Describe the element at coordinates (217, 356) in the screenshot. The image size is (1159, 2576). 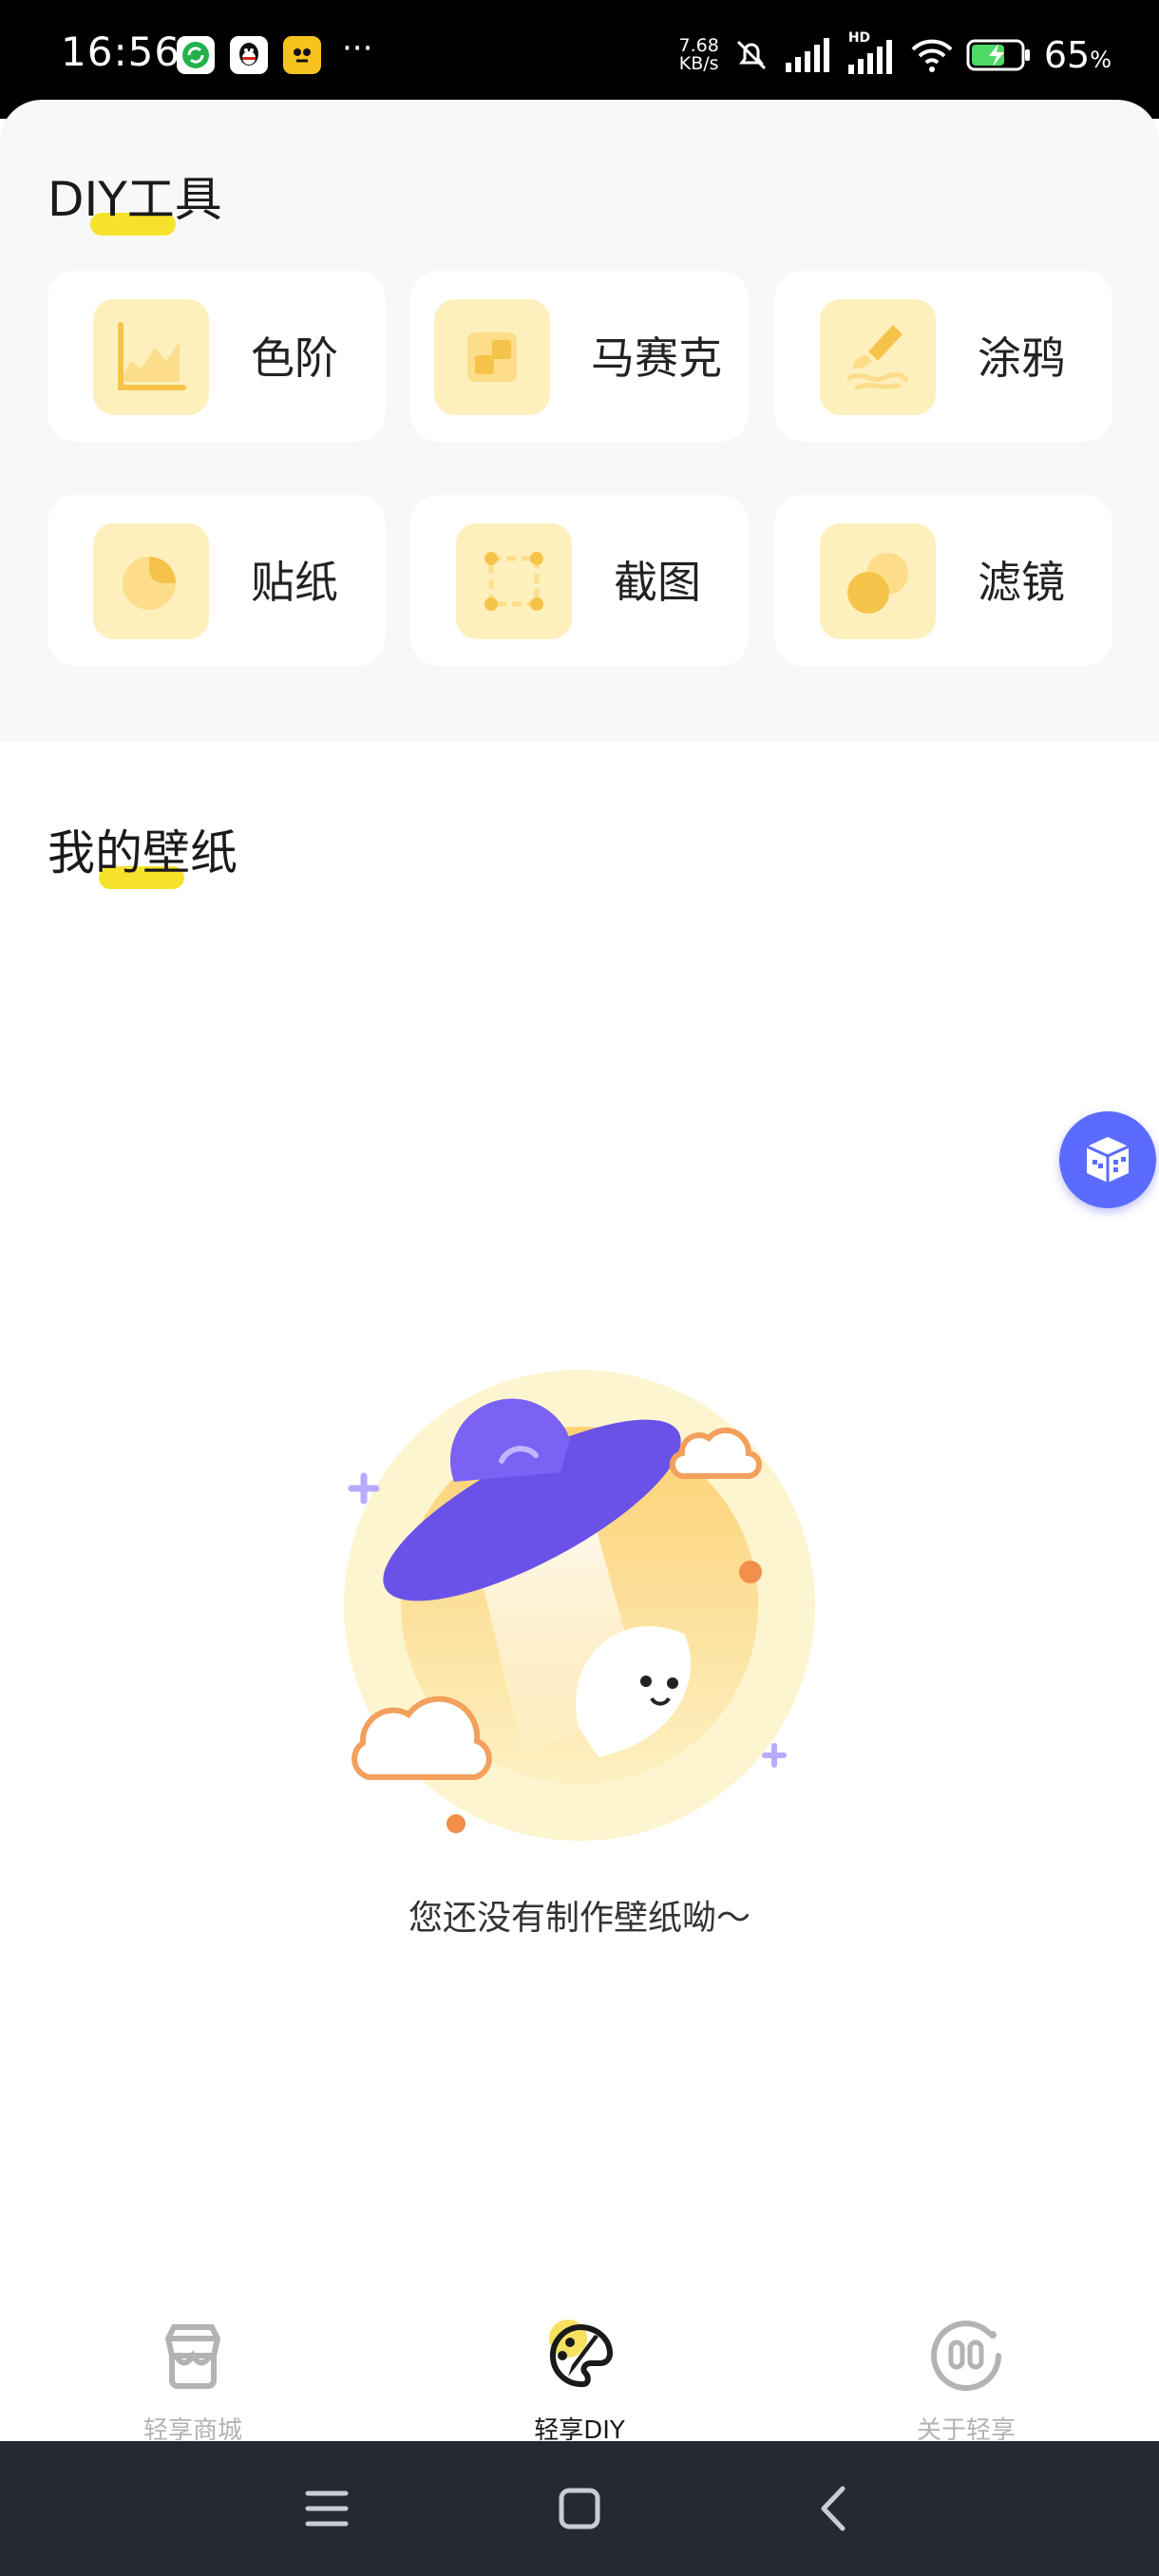
I see `tool-card-levels: 色阶` at that location.